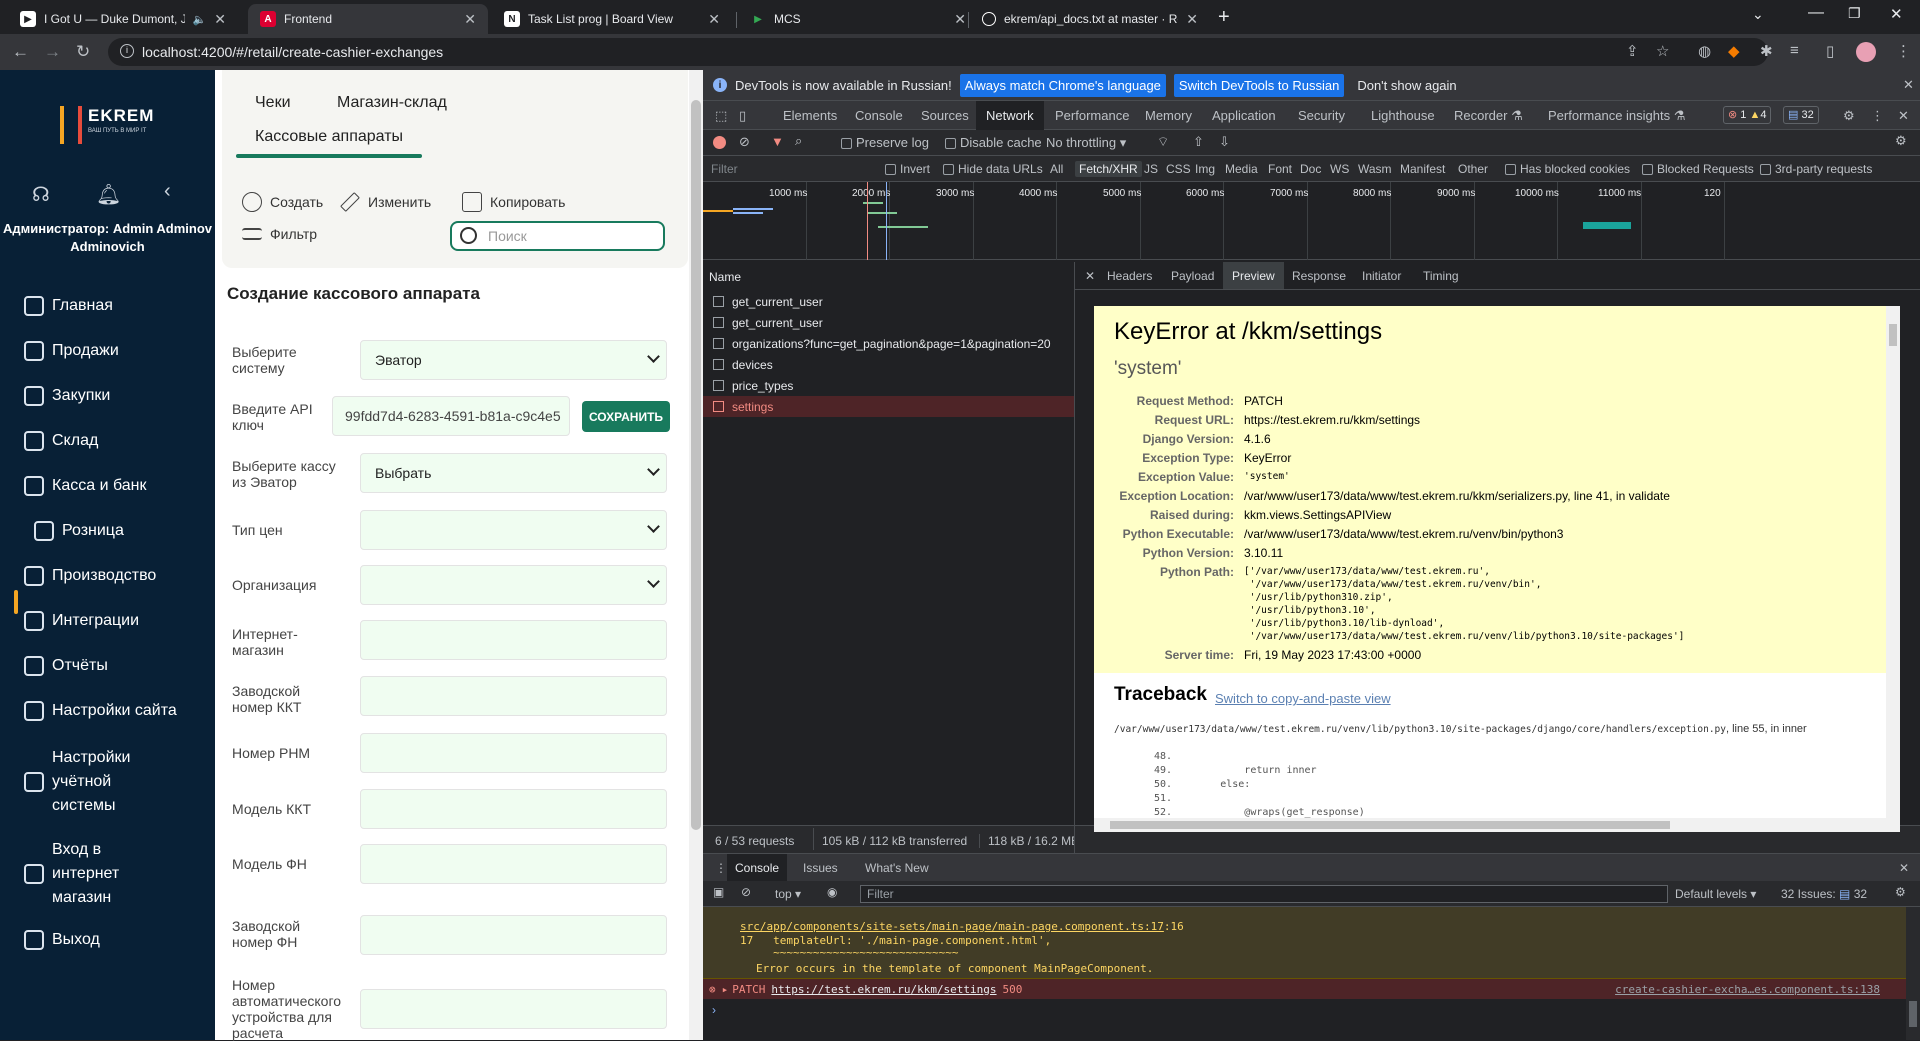  What do you see at coordinates (1488, 116) in the screenshot?
I see `tab-recorder: Recorder ⚗` at bounding box center [1488, 116].